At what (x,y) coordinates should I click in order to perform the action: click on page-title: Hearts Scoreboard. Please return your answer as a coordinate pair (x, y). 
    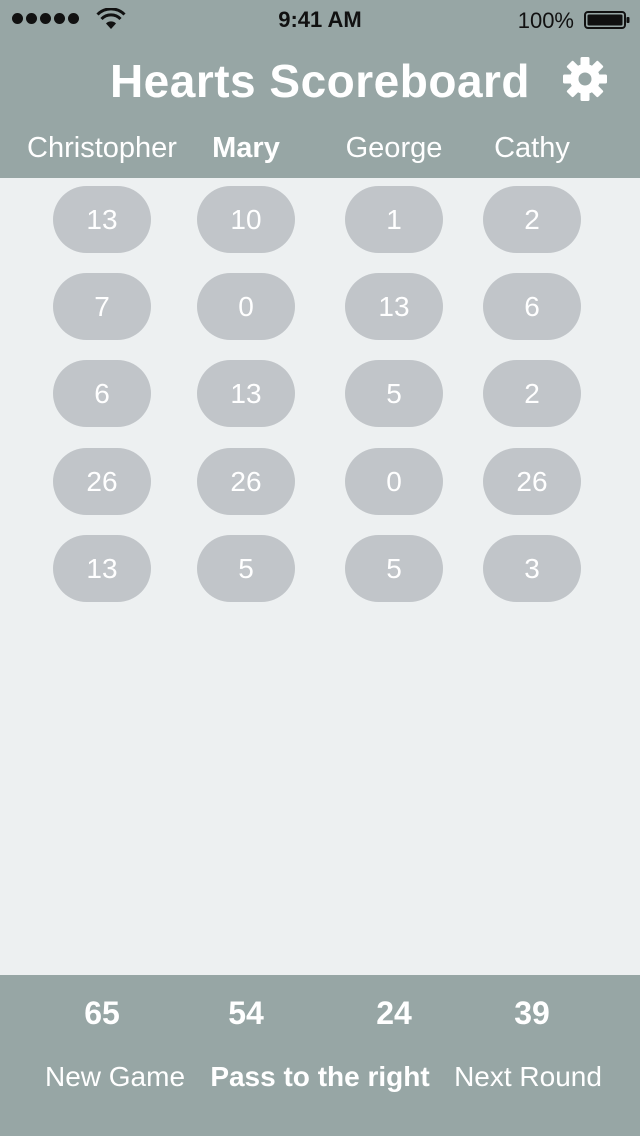
    Looking at the image, I should click on (320, 81).